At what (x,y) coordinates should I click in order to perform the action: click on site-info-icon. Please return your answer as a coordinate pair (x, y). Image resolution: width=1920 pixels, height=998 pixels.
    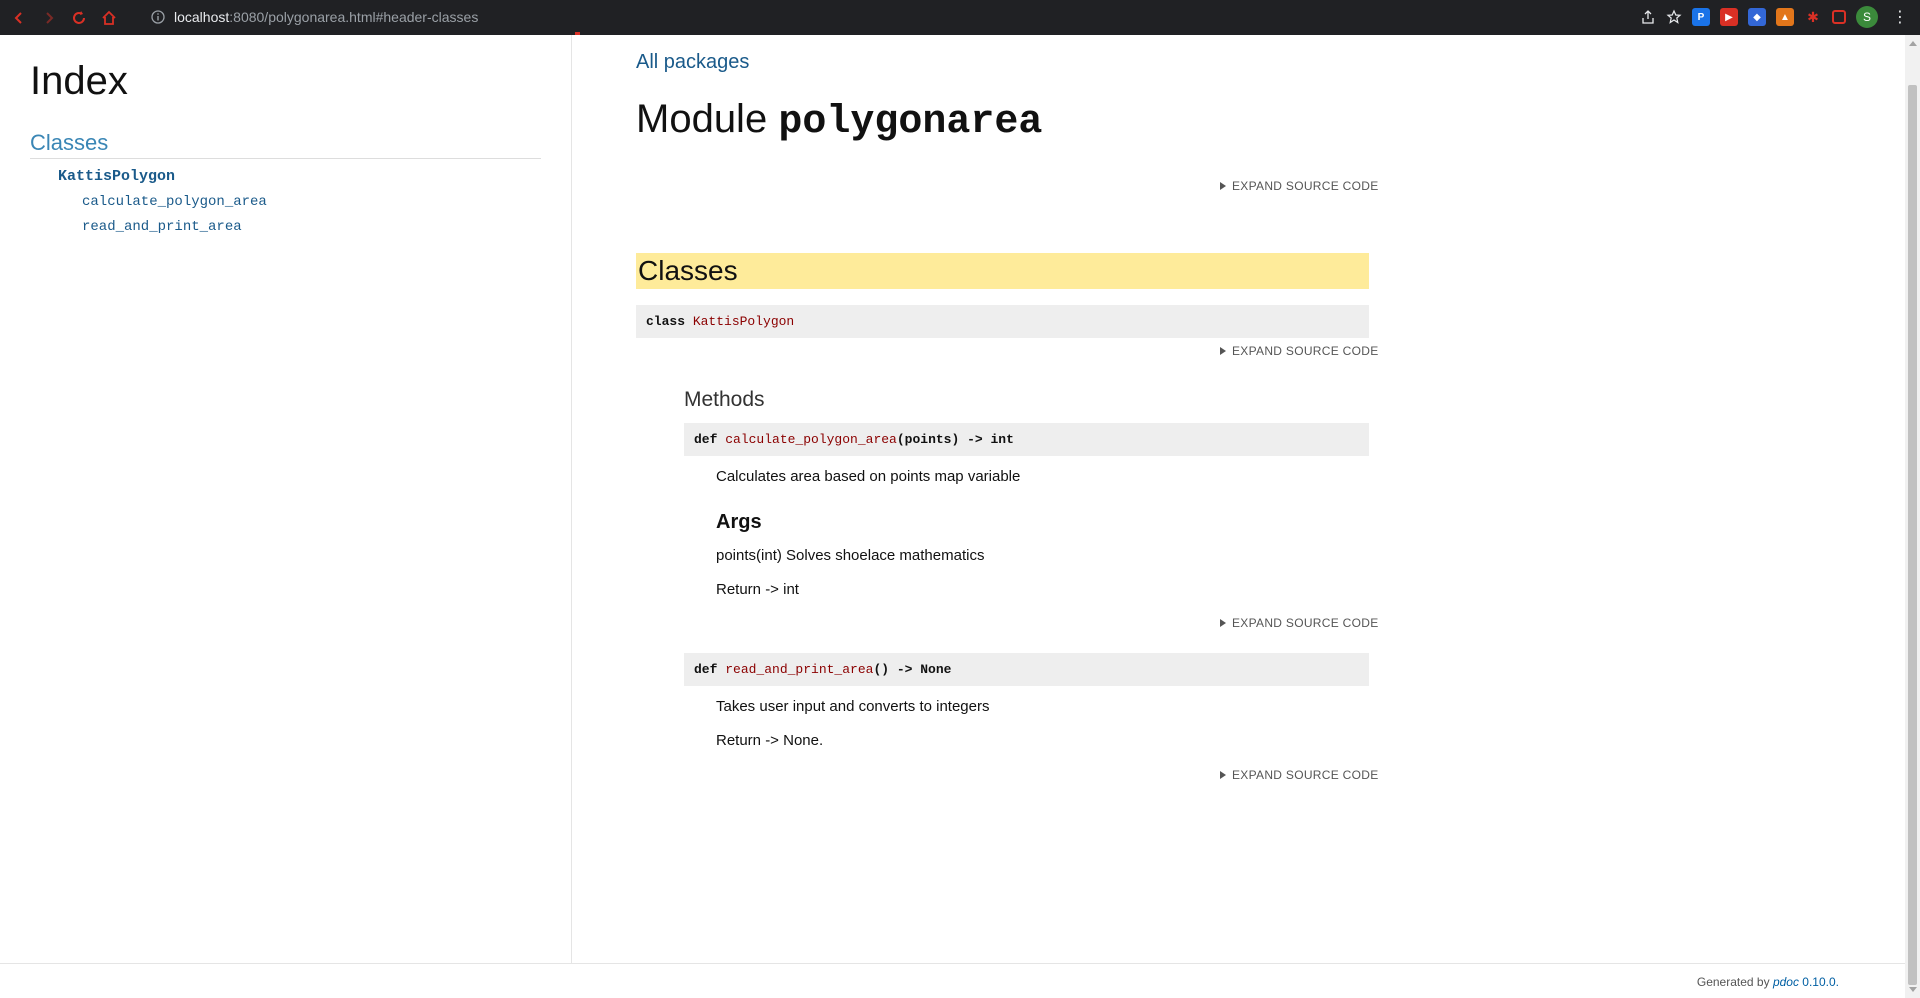
    Looking at the image, I should click on (158, 17).